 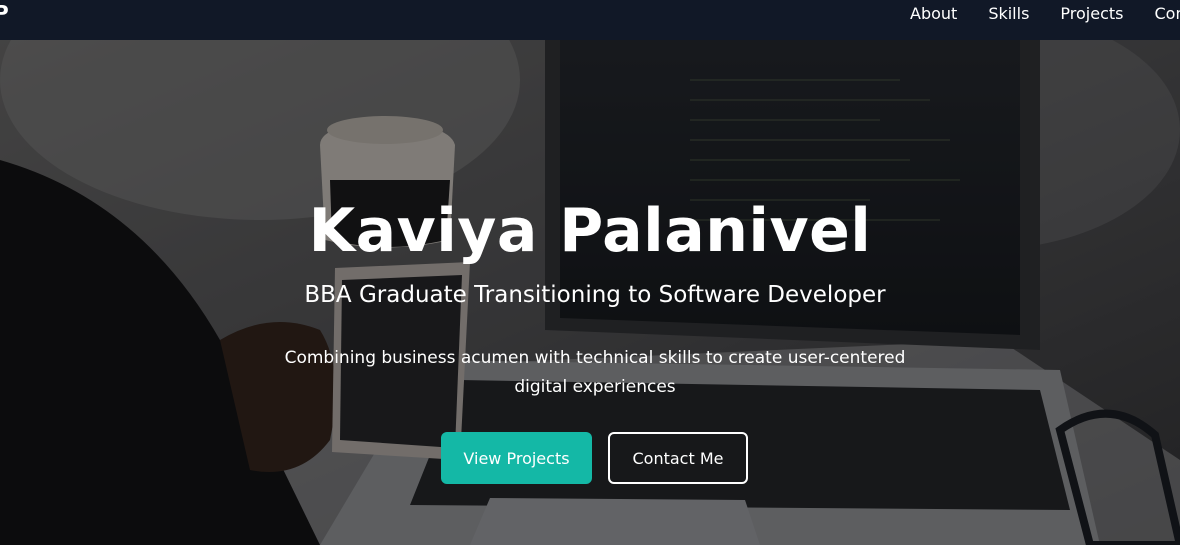 What do you see at coordinates (1167, 13) in the screenshot?
I see `nav-link-contact: Con` at bounding box center [1167, 13].